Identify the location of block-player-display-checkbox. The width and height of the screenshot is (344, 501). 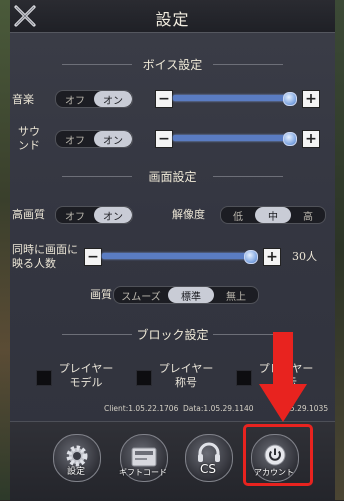
(244, 378).